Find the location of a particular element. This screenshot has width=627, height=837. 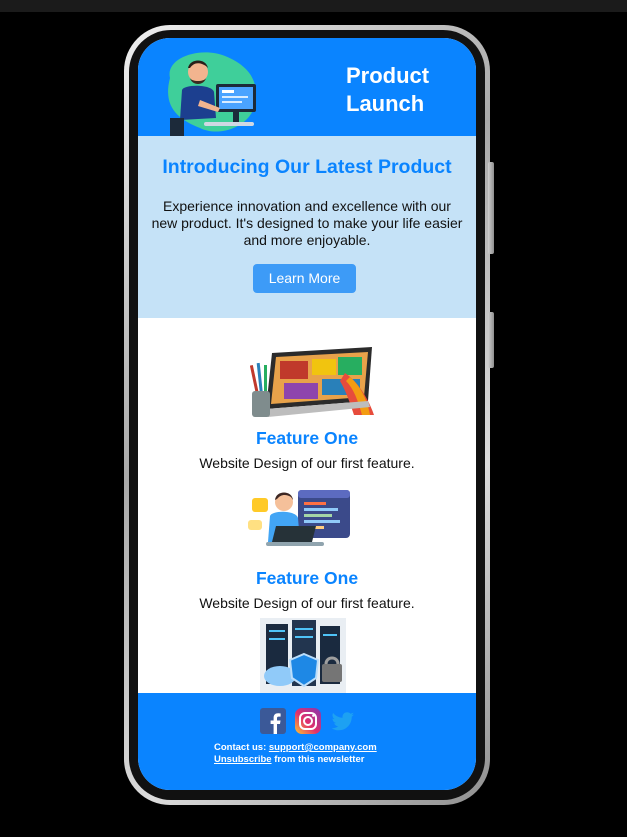

contact-email-link: support@company.com is located at coordinates (323, 747).